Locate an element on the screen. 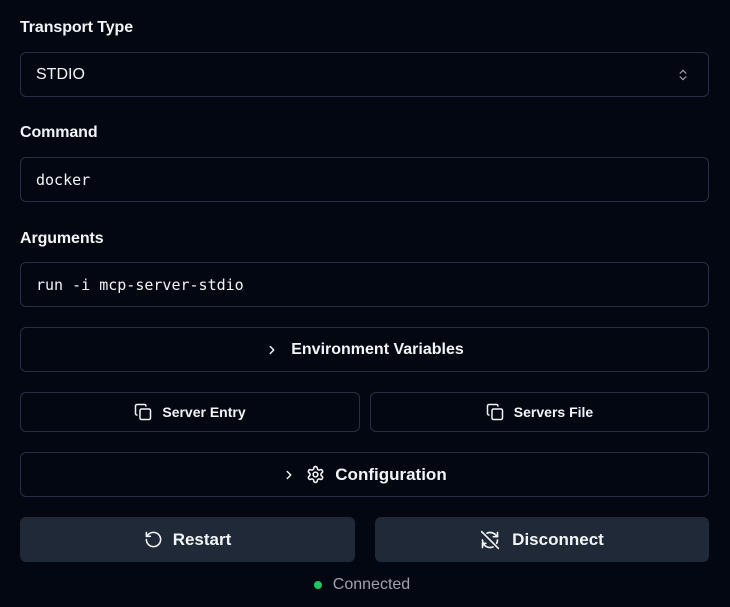 The image size is (730, 607). status-text: Connected is located at coordinates (371, 584).